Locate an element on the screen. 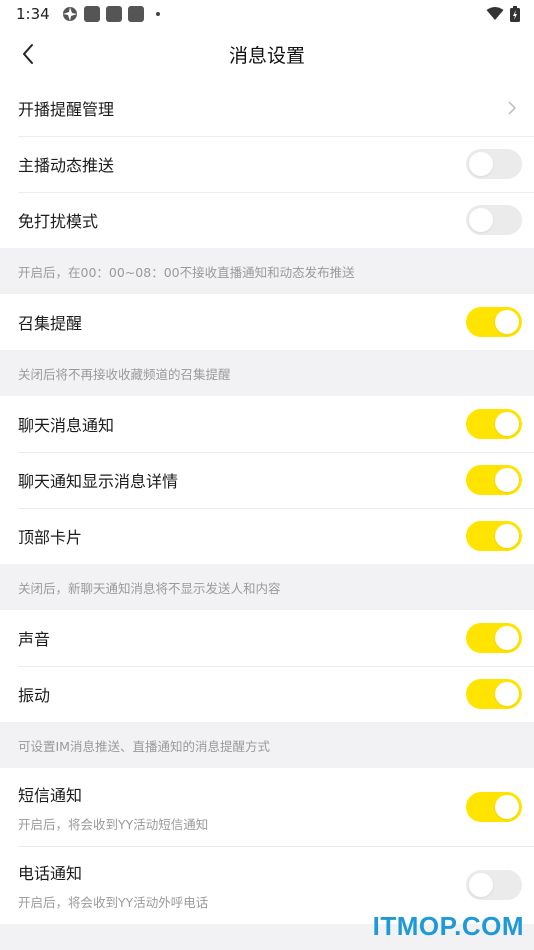  watermark-logo: ITMOP.COM is located at coordinates (448, 926).